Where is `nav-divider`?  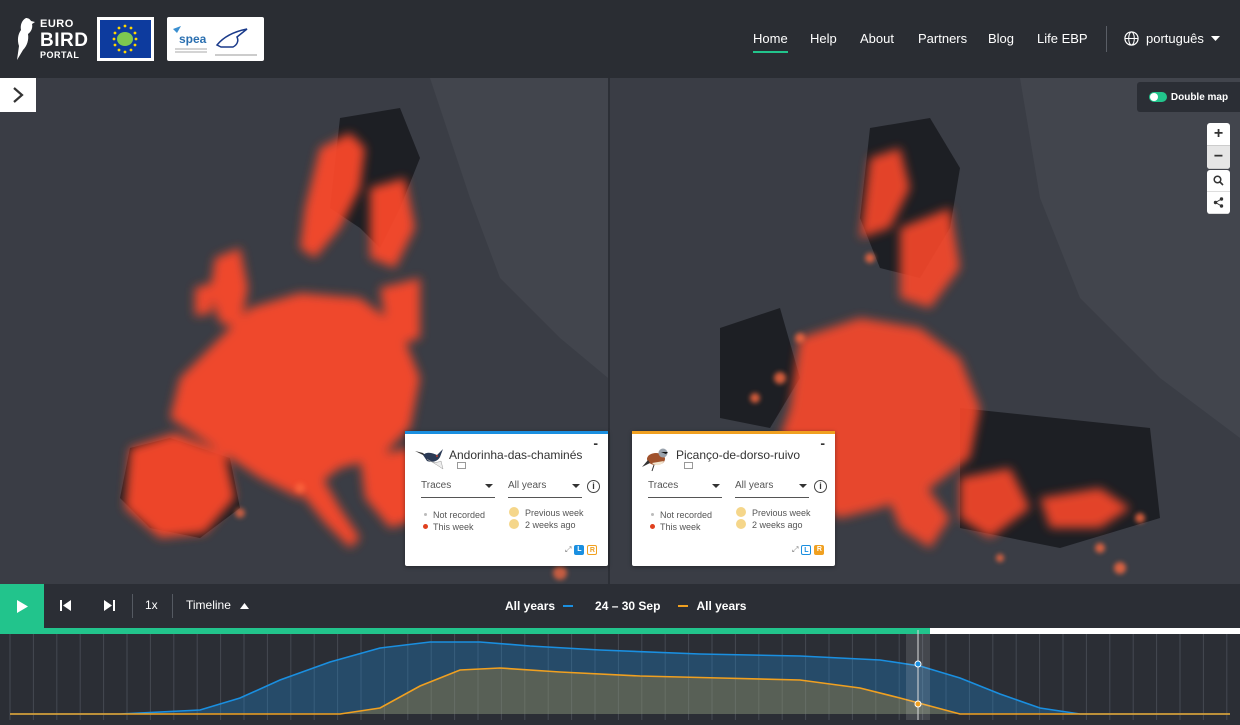 nav-divider is located at coordinates (1106, 39).